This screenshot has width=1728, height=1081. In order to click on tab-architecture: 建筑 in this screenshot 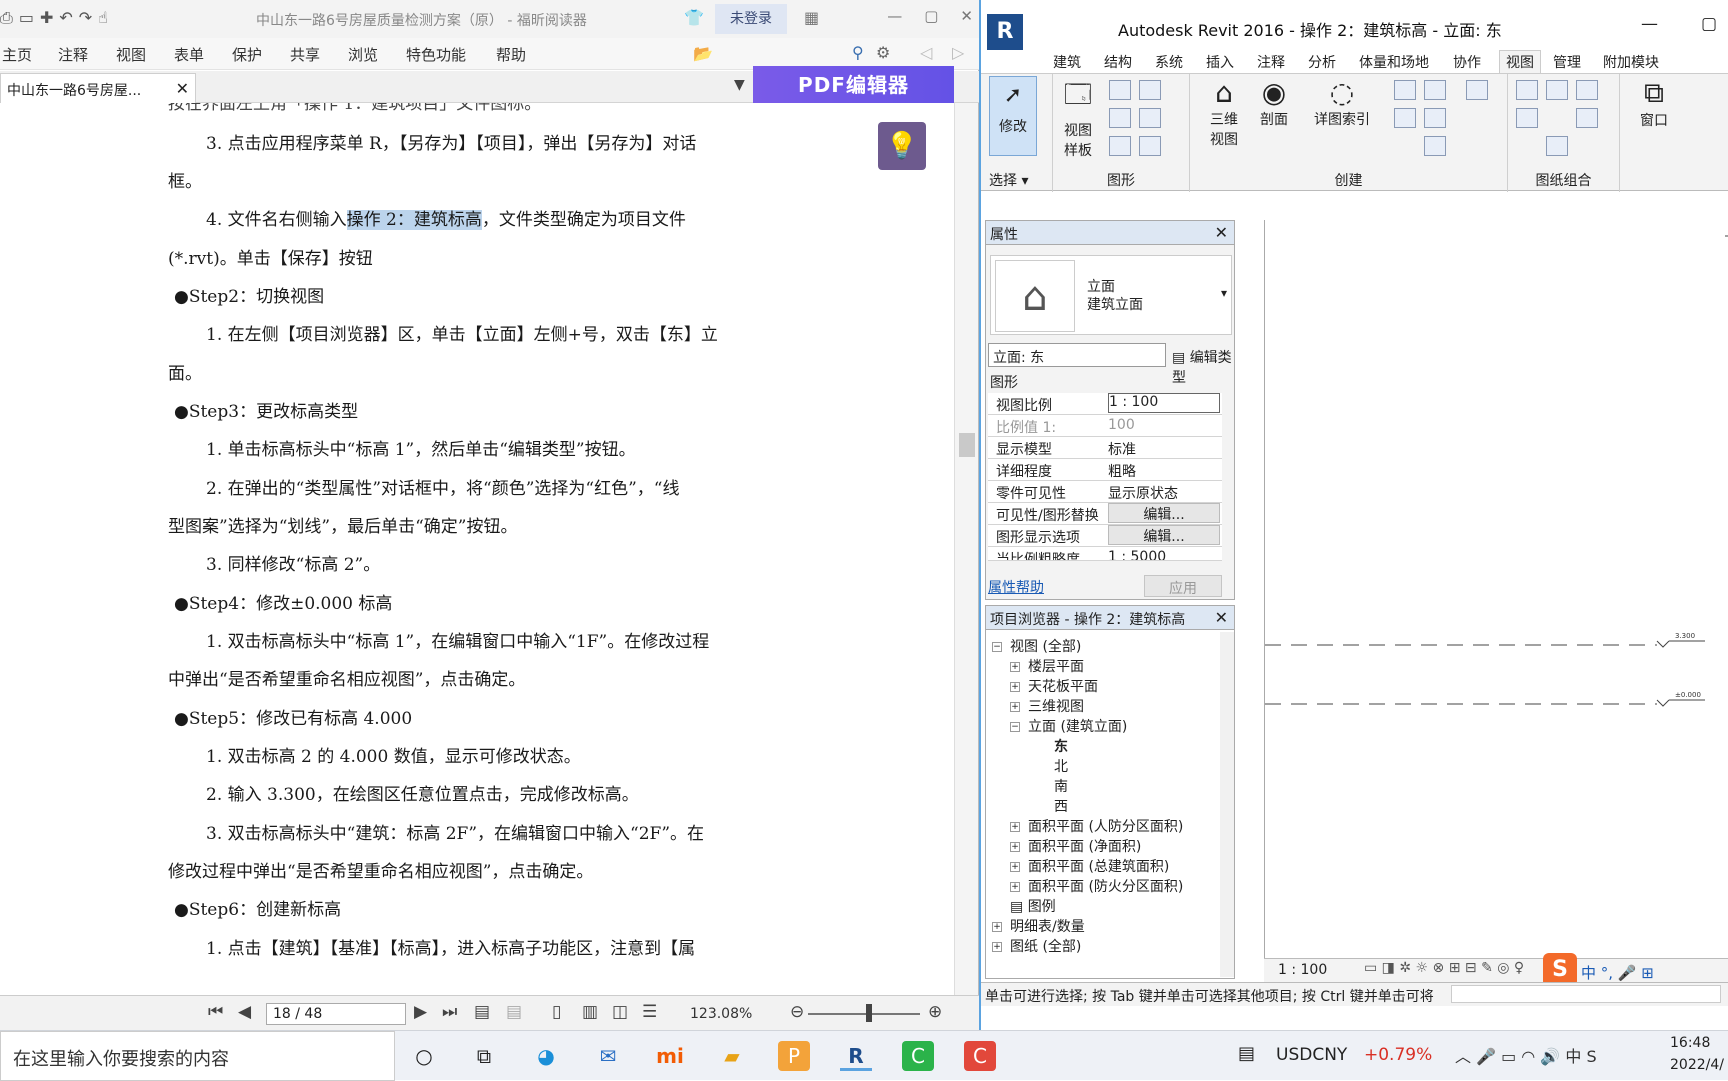, I will do `click(1067, 62)`.